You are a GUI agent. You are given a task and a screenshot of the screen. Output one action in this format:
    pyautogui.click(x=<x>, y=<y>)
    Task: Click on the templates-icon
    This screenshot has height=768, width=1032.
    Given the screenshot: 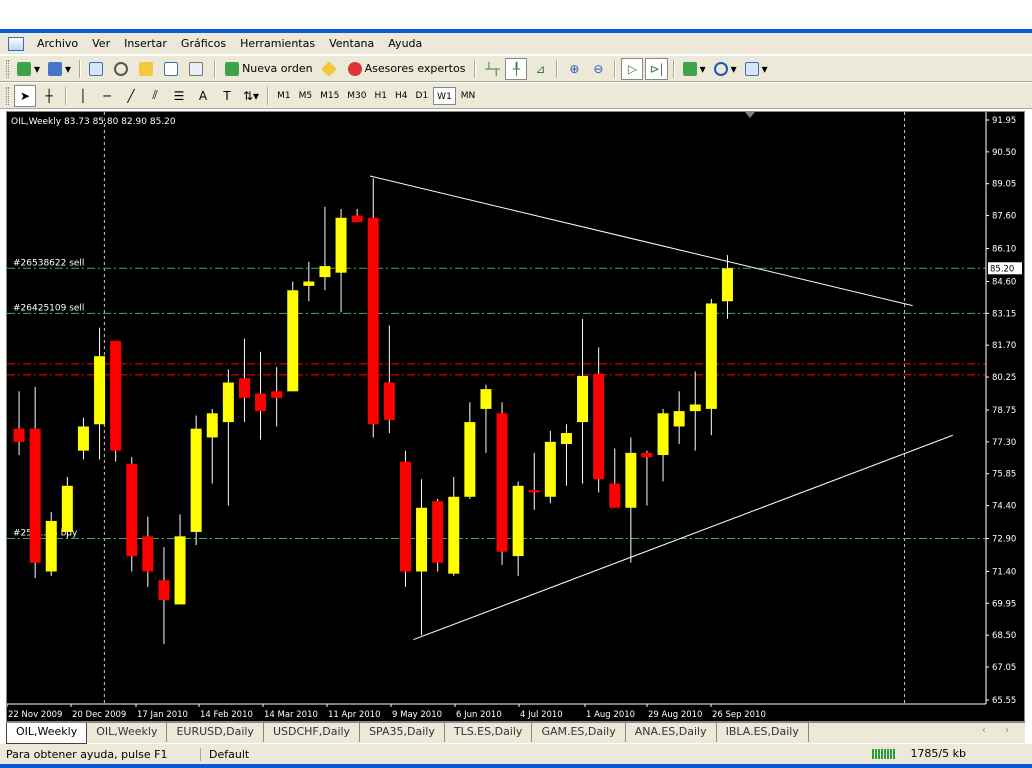 What is the action you would take?
    pyautogui.click(x=751, y=68)
    